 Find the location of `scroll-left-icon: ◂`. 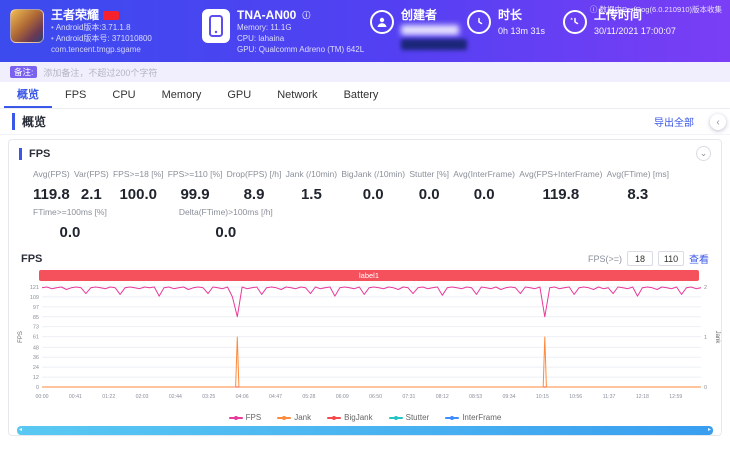

scroll-left-icon: ◂ is located at coordinates (20, 430).